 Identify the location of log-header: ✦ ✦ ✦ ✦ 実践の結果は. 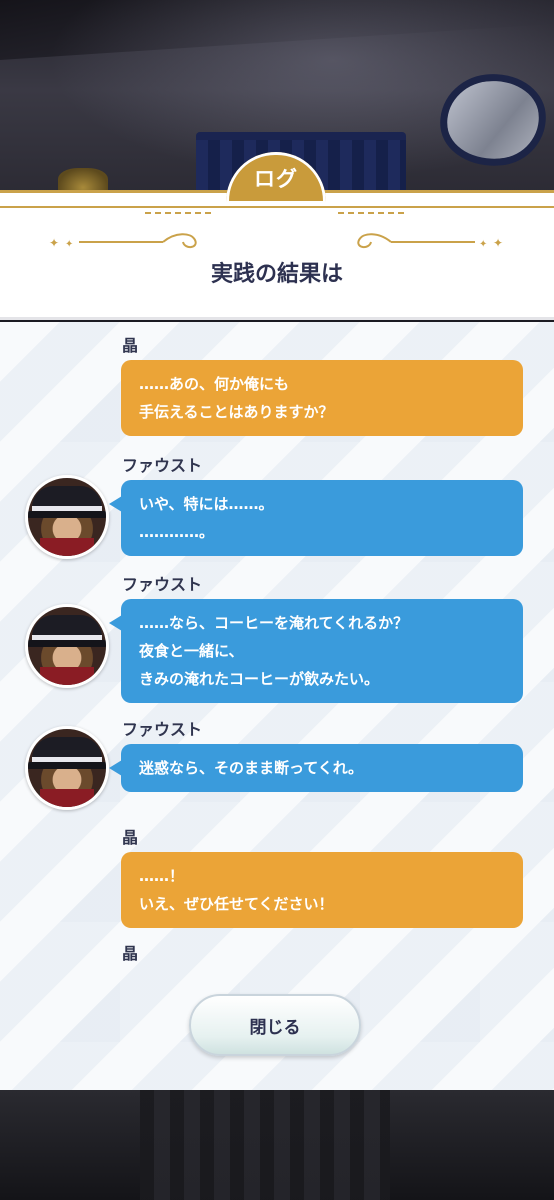
(277, 264).